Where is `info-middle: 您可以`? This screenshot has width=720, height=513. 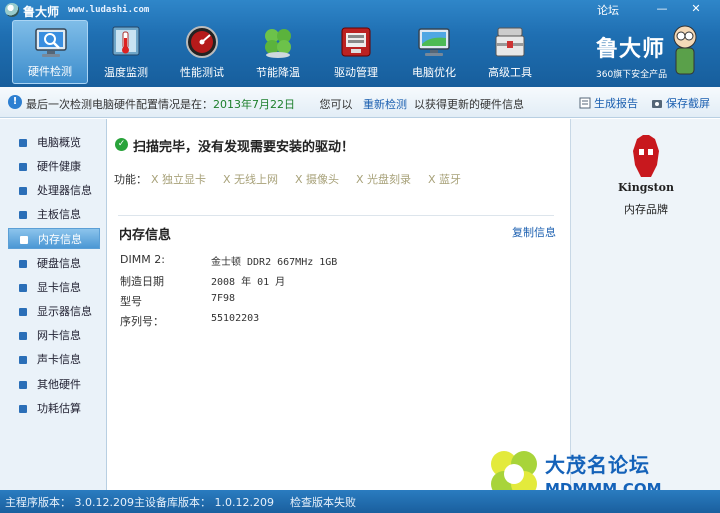 info-middle: 您可以 is located at coordinates (336, 104).